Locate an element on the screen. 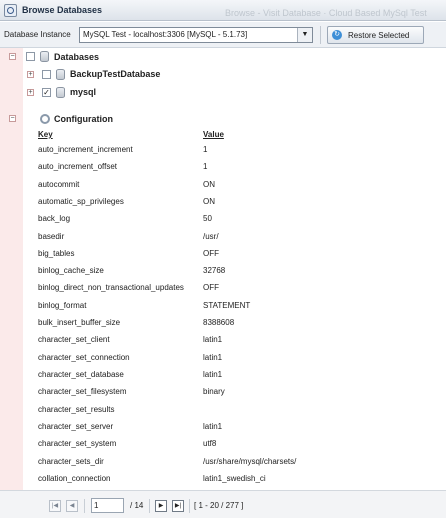 Image resolution: width=446 pixels, height=518 pixels. mysql-checkbox: ✓ is located at coordinates (46, 92).